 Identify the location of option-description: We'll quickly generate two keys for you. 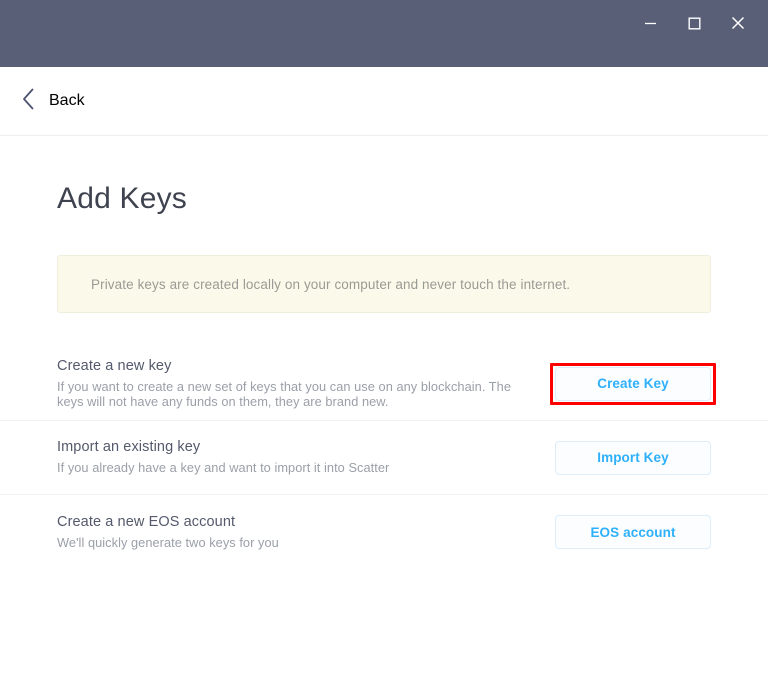
(168, 542).